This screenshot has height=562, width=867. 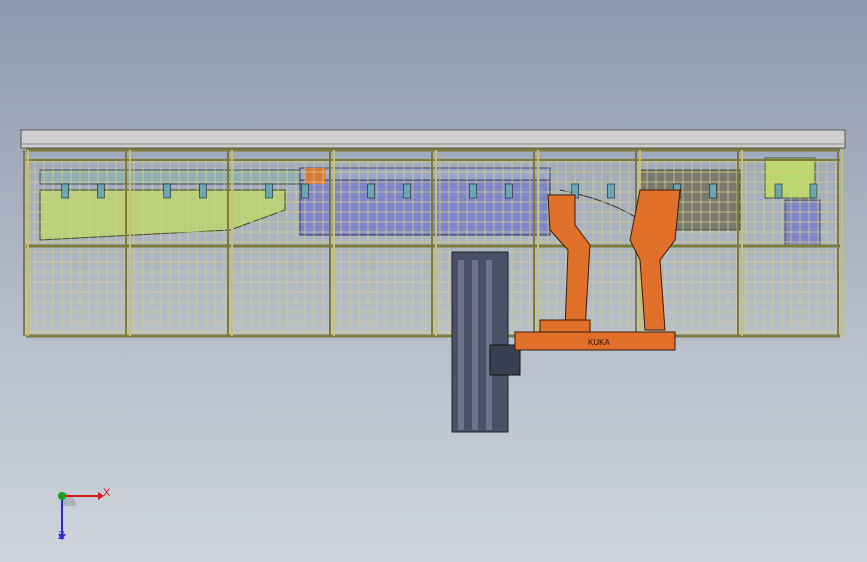 What do you see at coordinates (599, 342) in the screenshot?
I see `robot-brand-label: KUKA` at bounding box center [599, 342].